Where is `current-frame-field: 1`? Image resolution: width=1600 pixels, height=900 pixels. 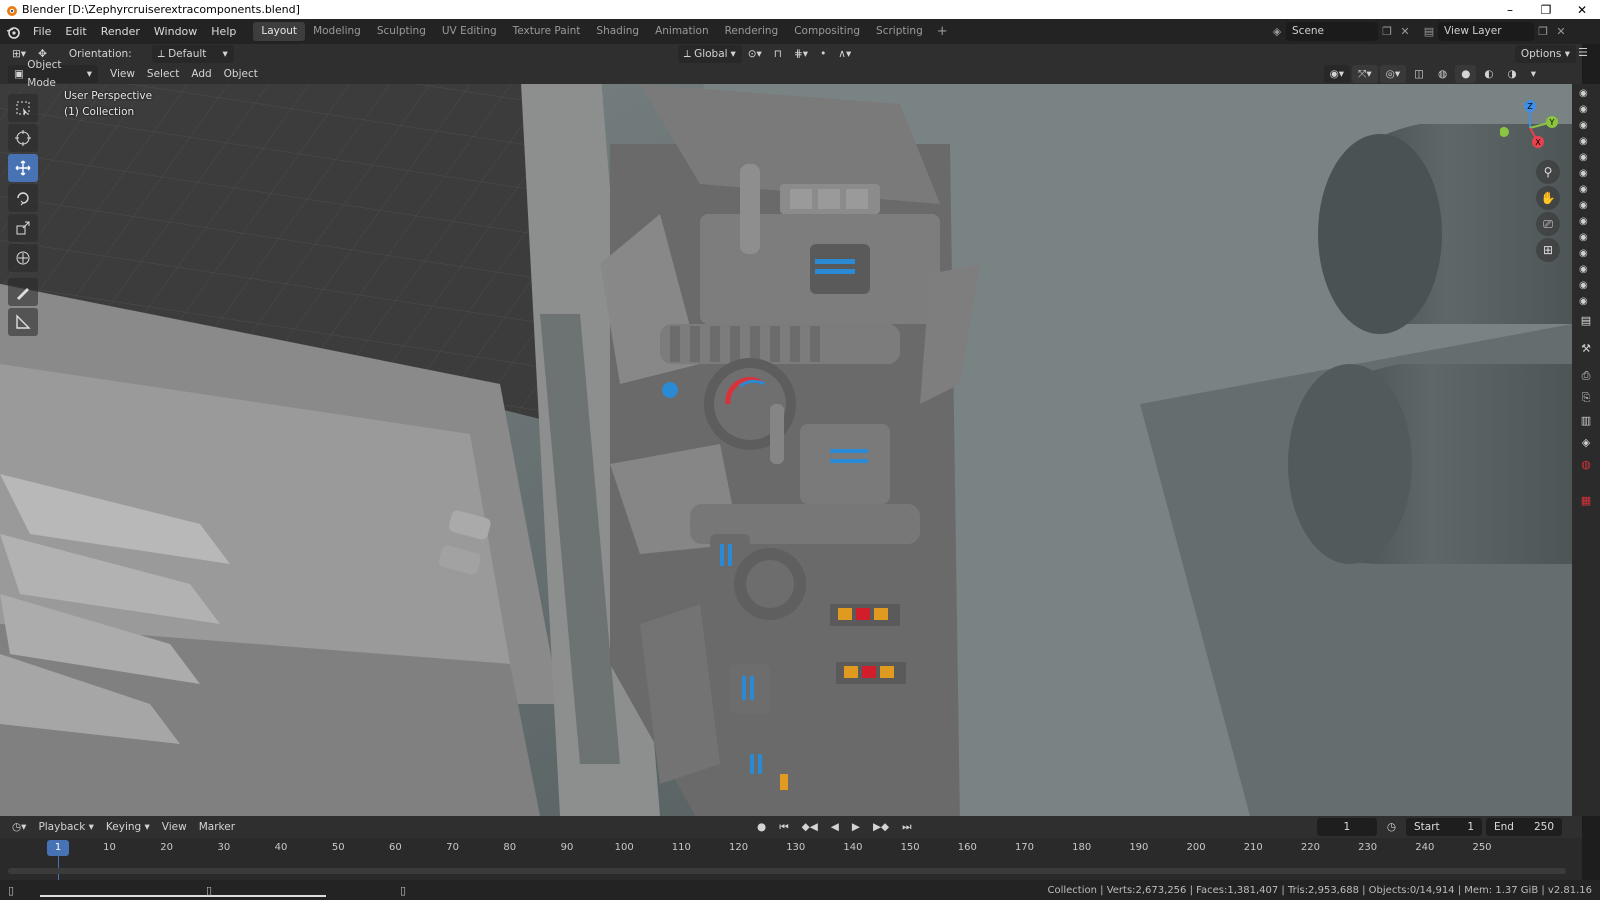
current-frame-field: 1 is located at coordinates (1346, 827).